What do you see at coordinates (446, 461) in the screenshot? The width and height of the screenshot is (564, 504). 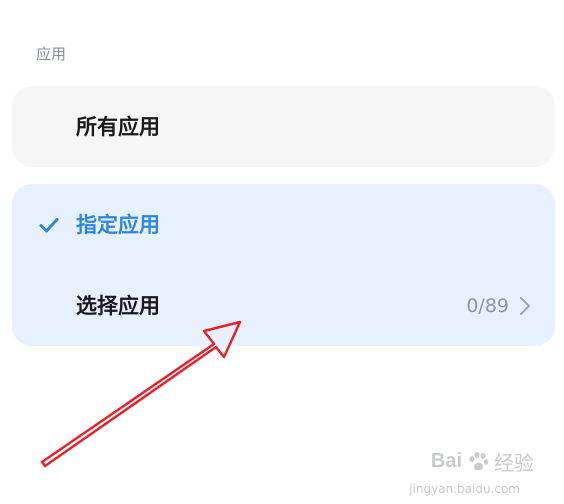 I see `watermark-brand: Bai` at bounding box center [446, 461].